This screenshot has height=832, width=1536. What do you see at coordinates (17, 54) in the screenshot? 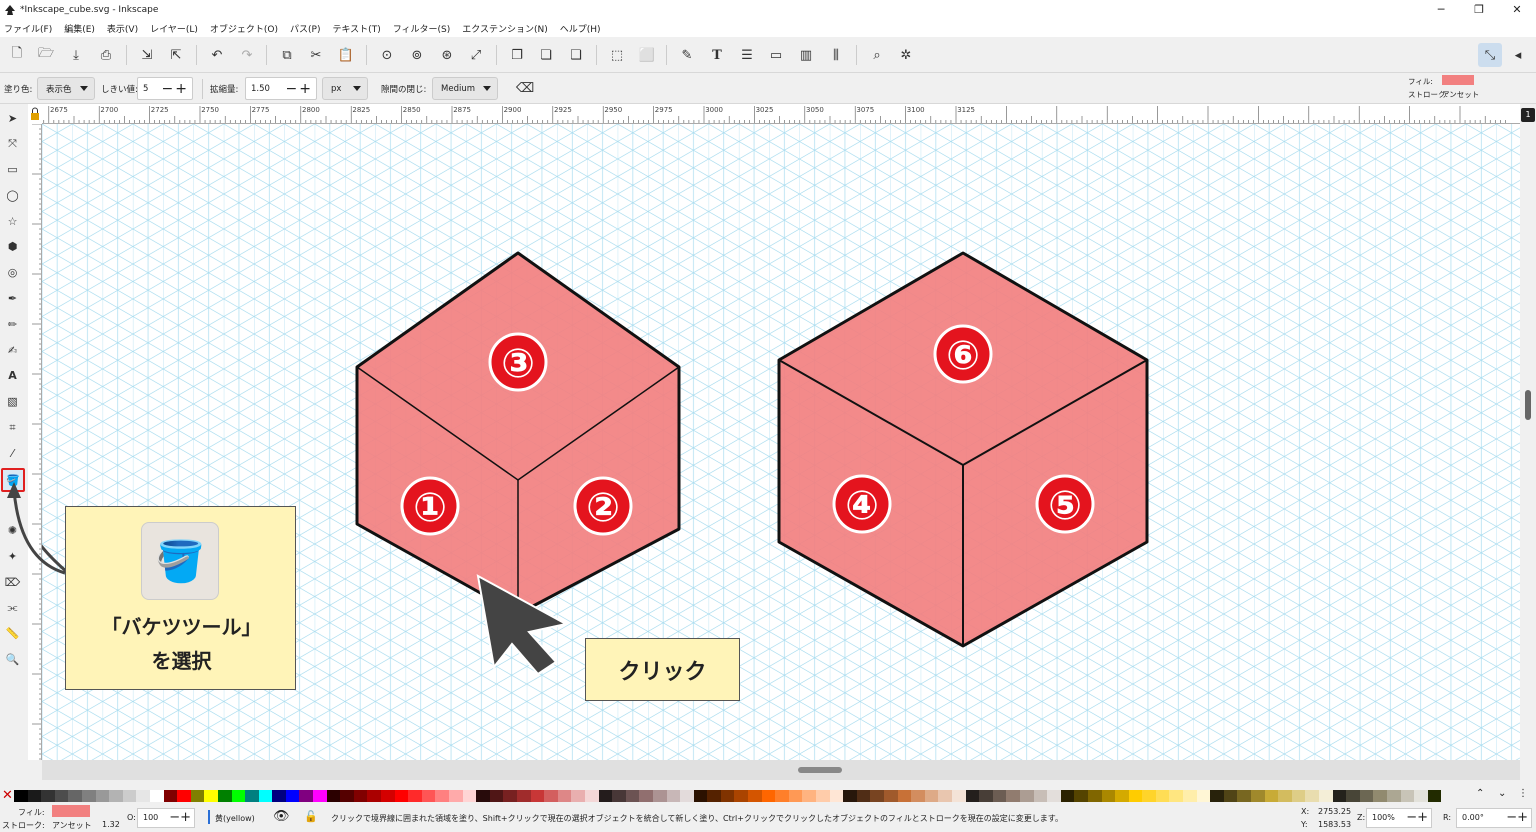
I see `new-document-icon: 🗋` at bounding box center [17, 54].